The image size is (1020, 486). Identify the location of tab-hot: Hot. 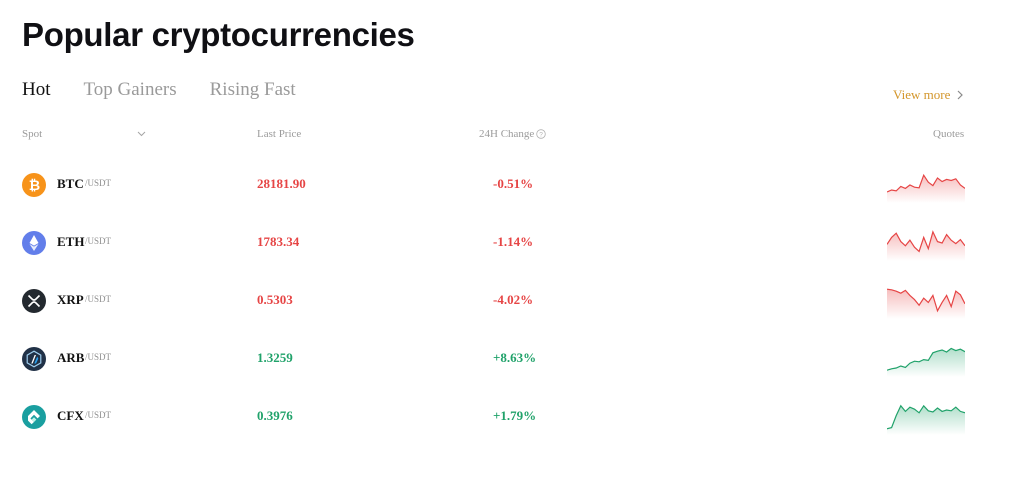
(36, 90).